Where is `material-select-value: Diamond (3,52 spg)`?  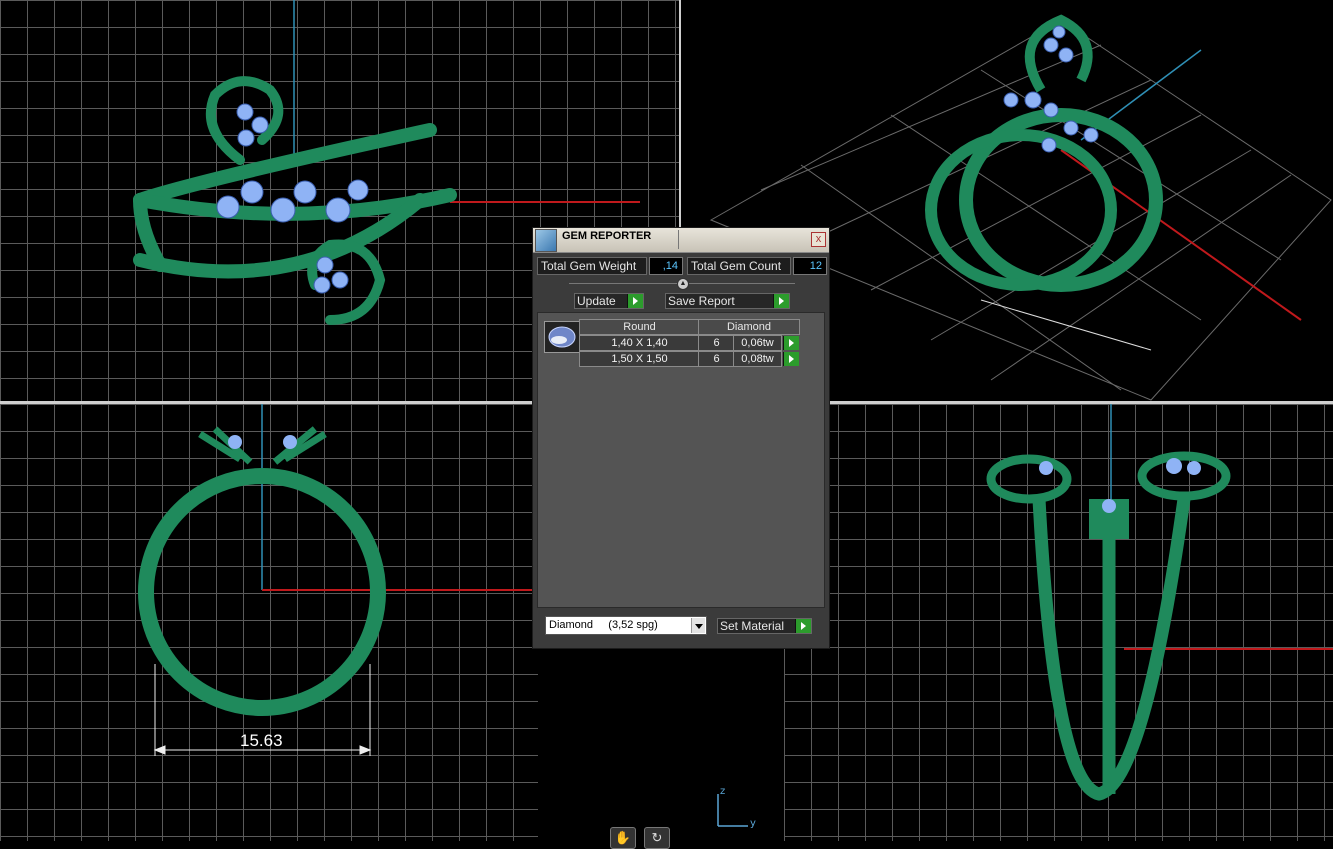 material-select-value: Diamond (3,52 spg) is located at coordinates (603, 625).